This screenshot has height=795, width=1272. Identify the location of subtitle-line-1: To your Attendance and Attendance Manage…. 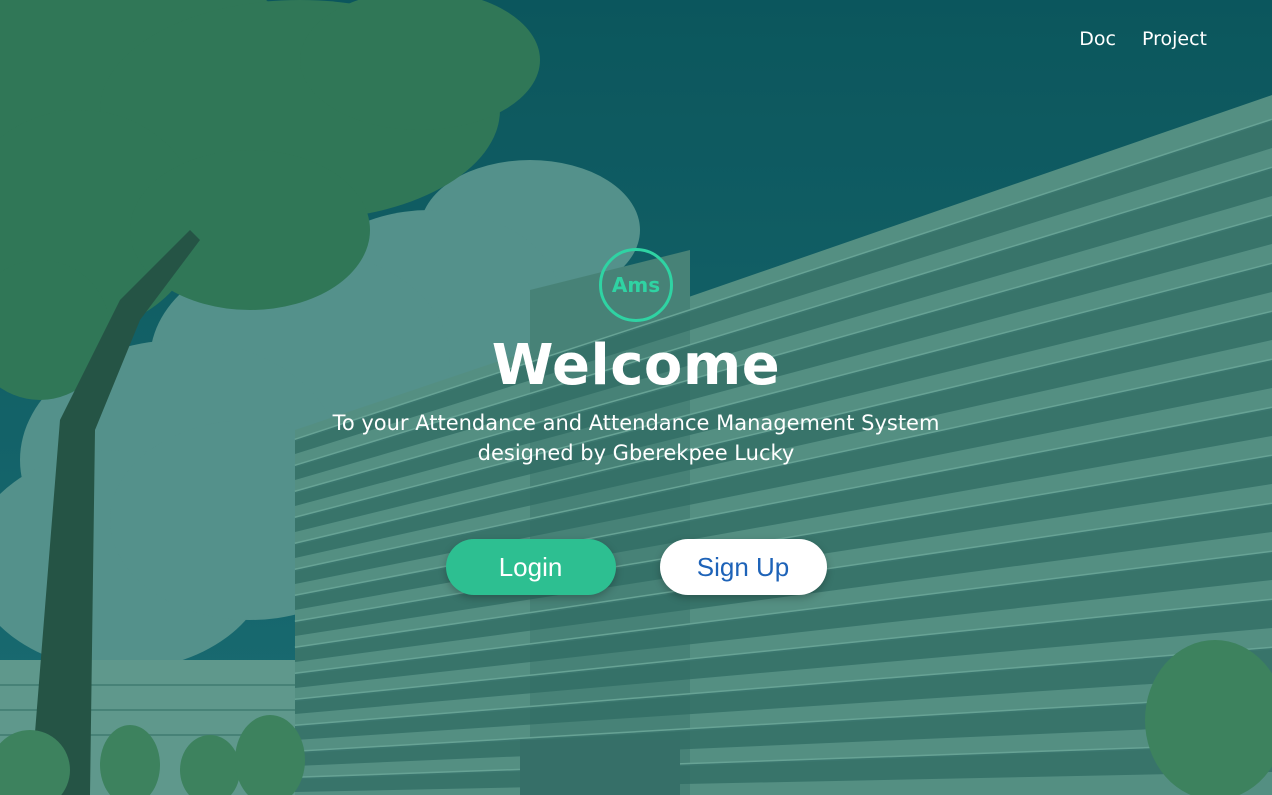
(636, 423).